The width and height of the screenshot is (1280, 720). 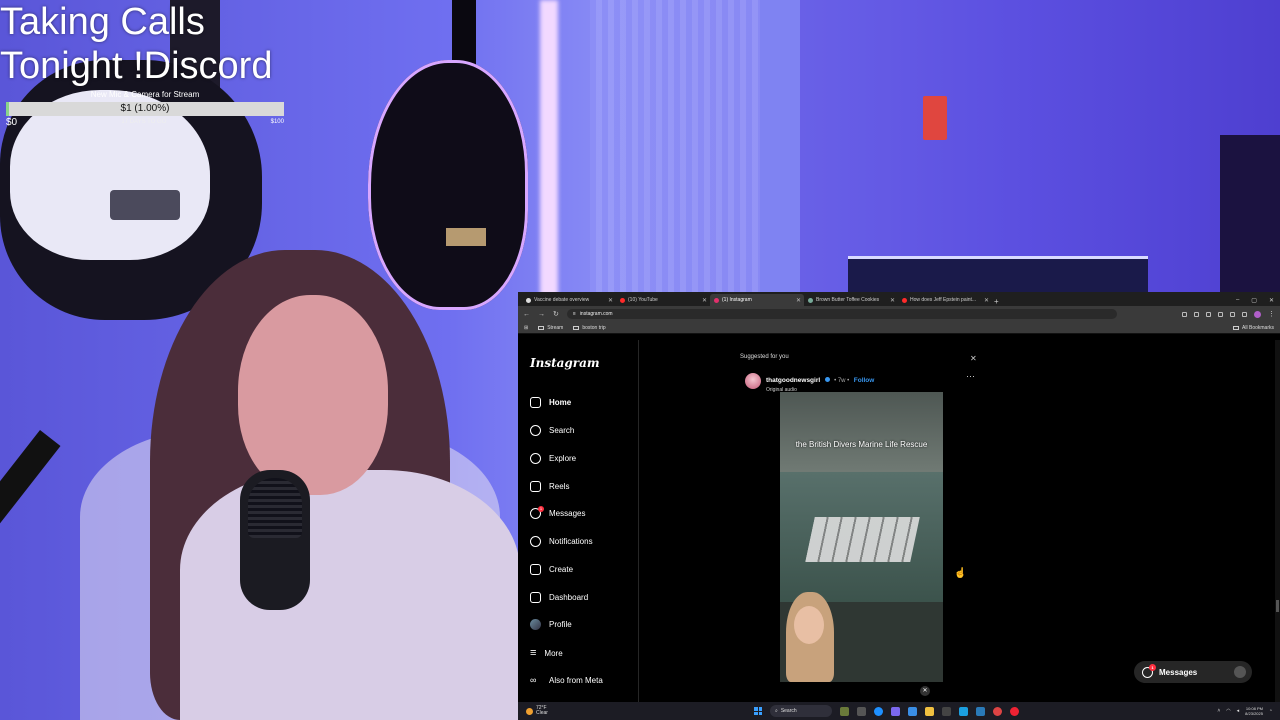 What do you see at coordinates (526, 328) in the screenshot?
I see `apps-icon: ⊞` at bounding box center [526, 328].